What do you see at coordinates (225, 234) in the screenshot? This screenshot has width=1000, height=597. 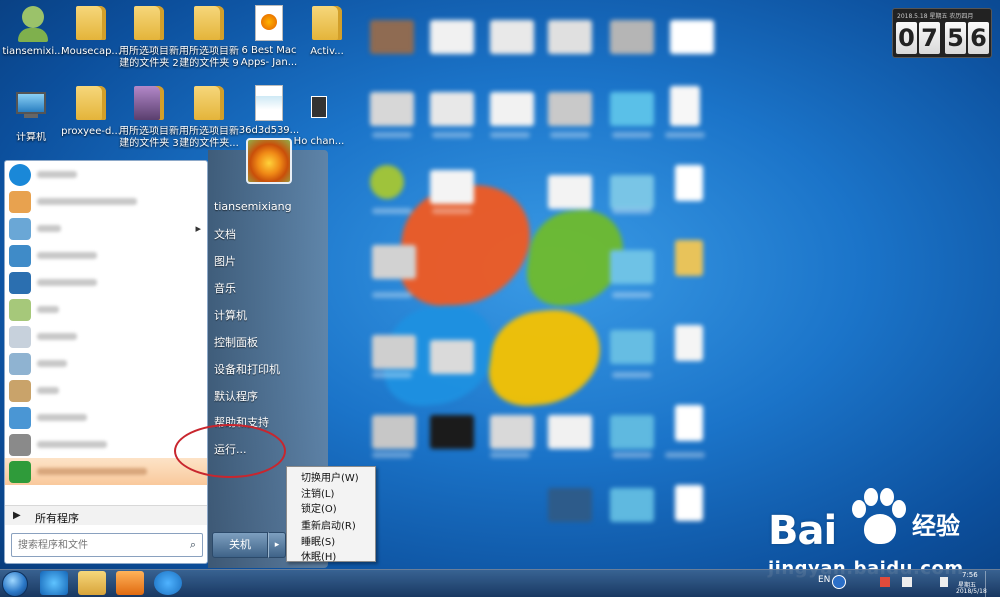 I see `start-item-documents: 文档` at bounding box center [225, 234].